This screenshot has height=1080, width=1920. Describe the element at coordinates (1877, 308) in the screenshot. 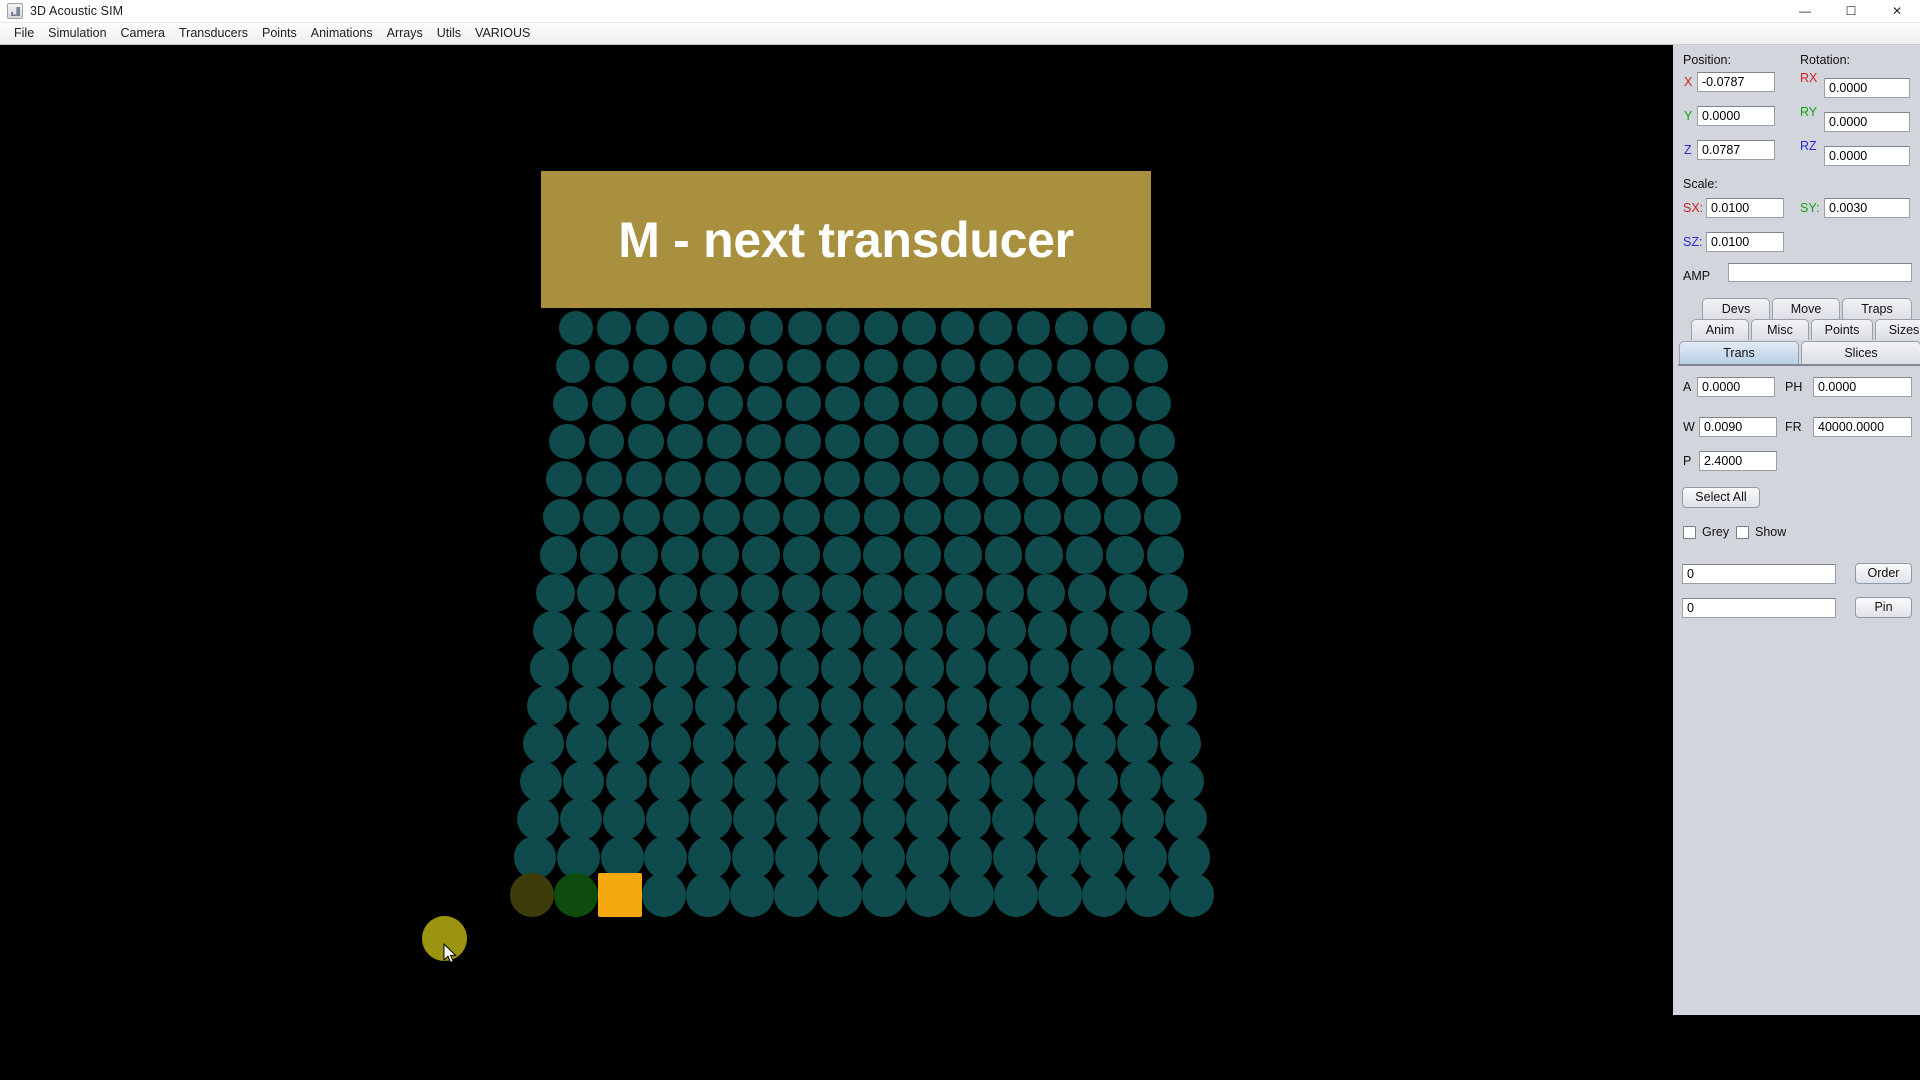

I see `tab-traps: Traps` at that location.